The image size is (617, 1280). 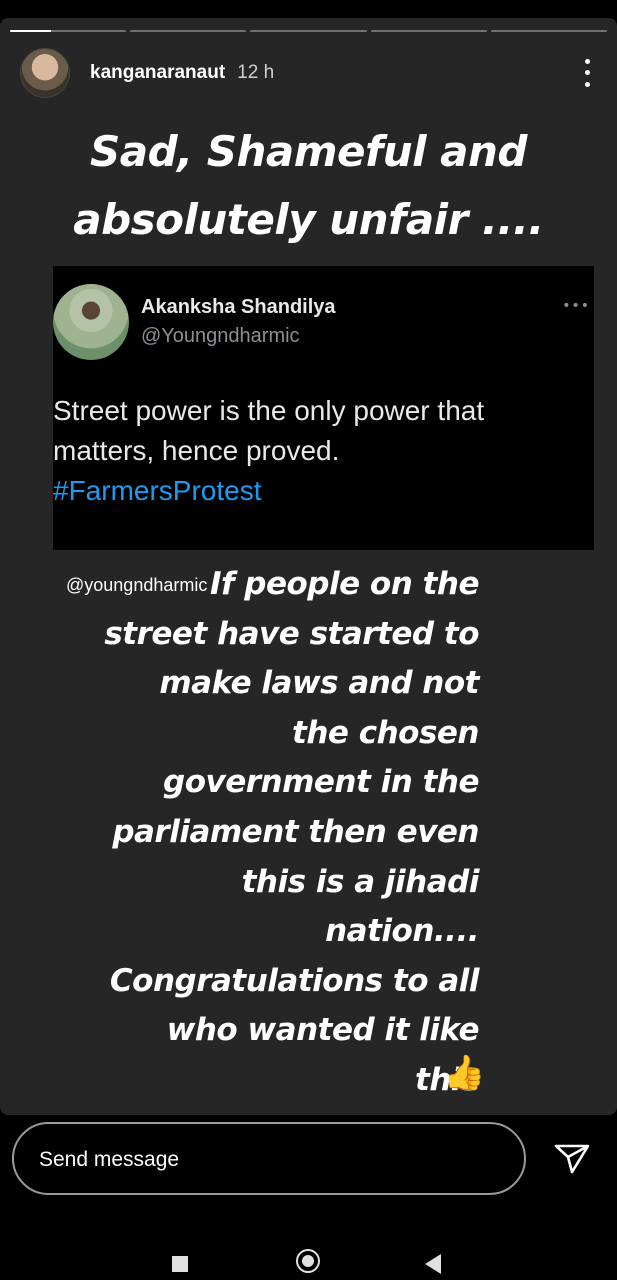 What do you see at coordinates (157, 490) in the screenshot?
I see `tweet-hashtag: #FarmersProtest` at bounding box center [157, 490].